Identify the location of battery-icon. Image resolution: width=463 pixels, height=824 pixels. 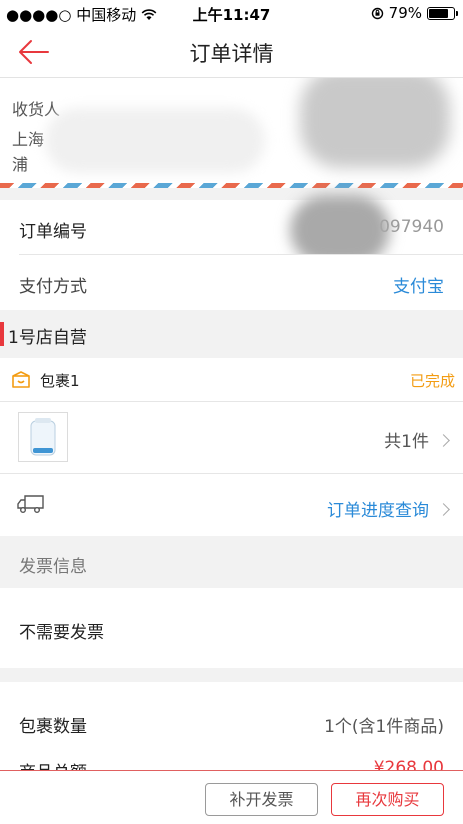
(442, 13).